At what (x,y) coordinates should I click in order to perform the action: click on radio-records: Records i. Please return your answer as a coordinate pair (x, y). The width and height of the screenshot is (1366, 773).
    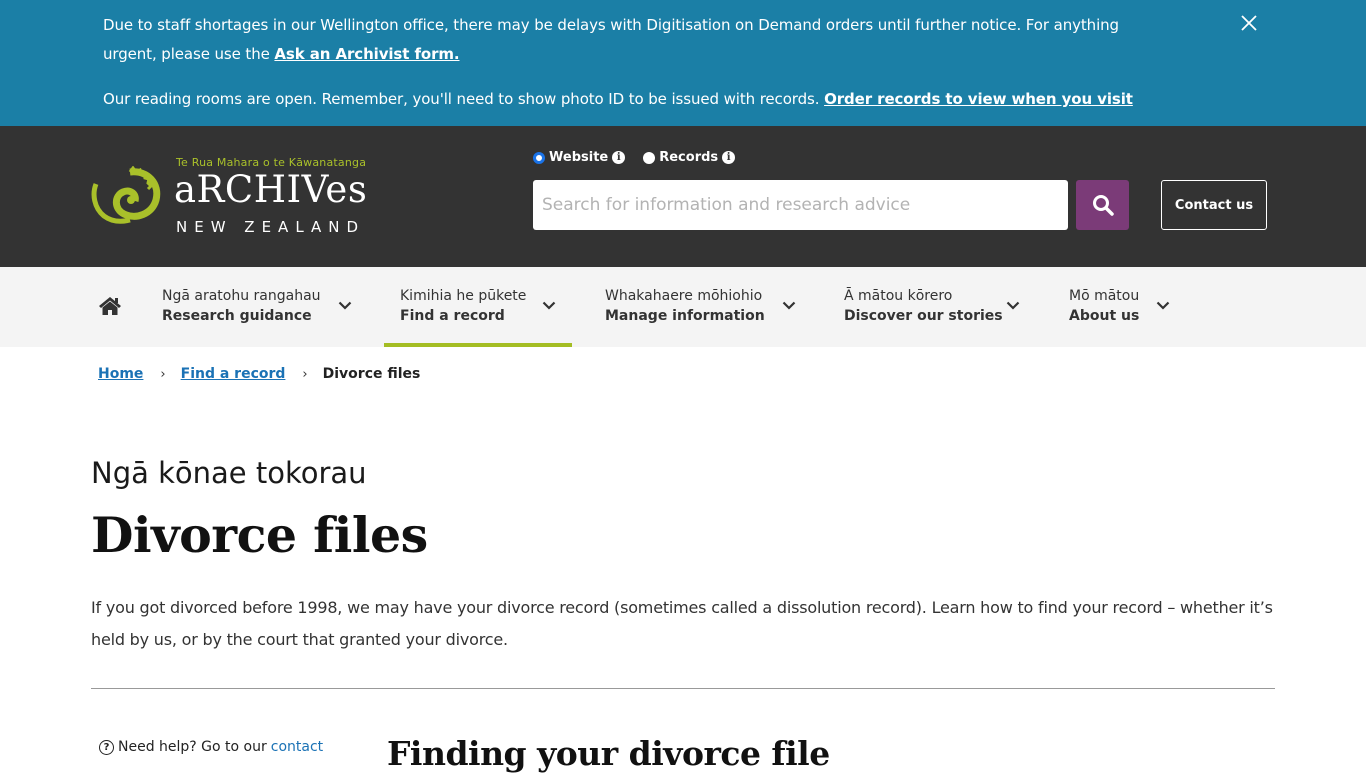
    Looking at the image, I should click on (689, 157).